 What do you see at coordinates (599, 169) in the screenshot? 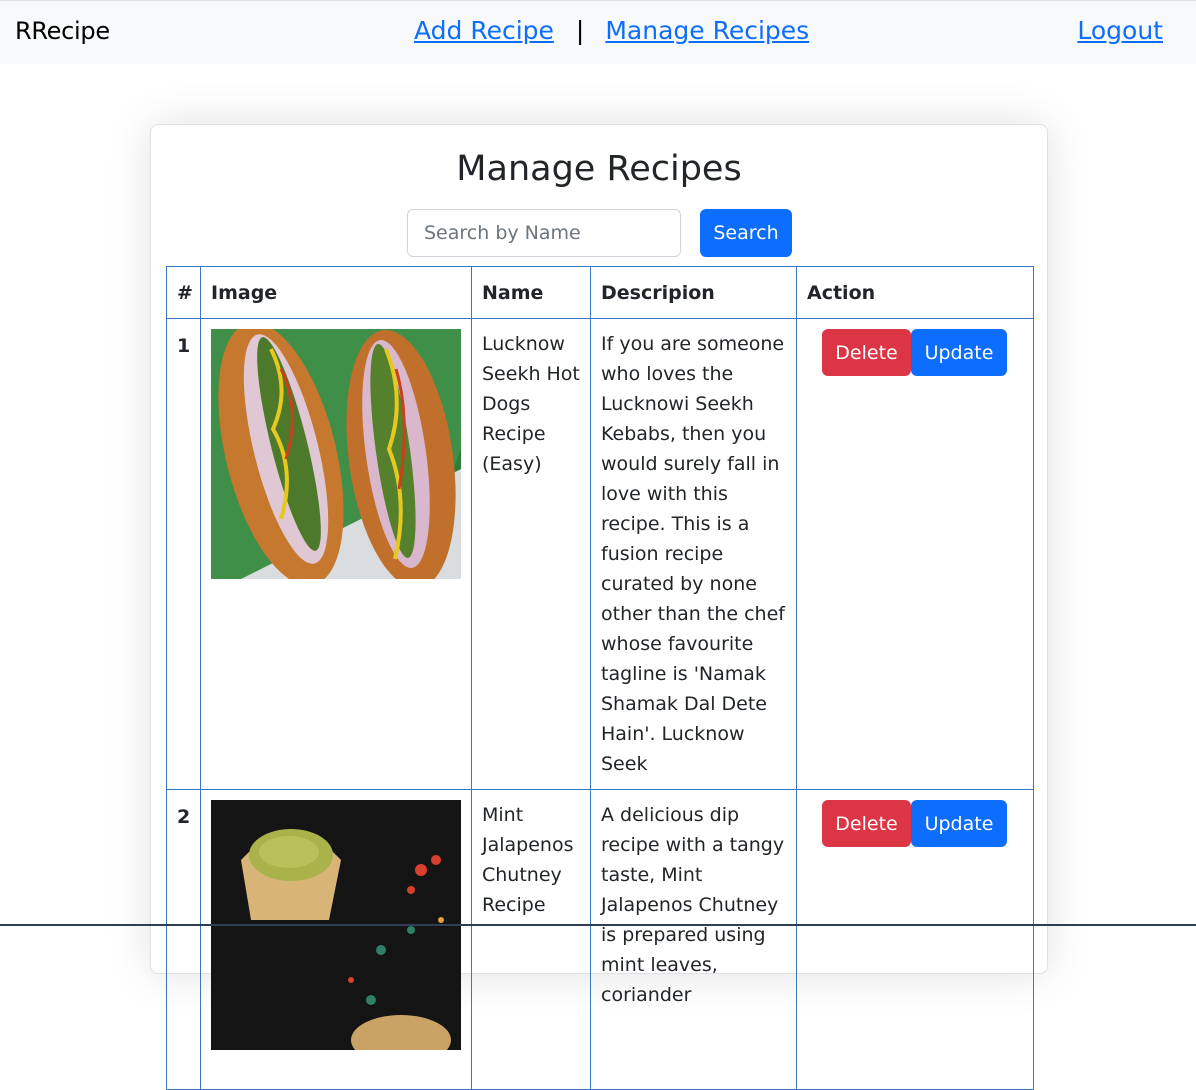
I see `page-title: Manage Recipes` at bounding box center [599, 169].